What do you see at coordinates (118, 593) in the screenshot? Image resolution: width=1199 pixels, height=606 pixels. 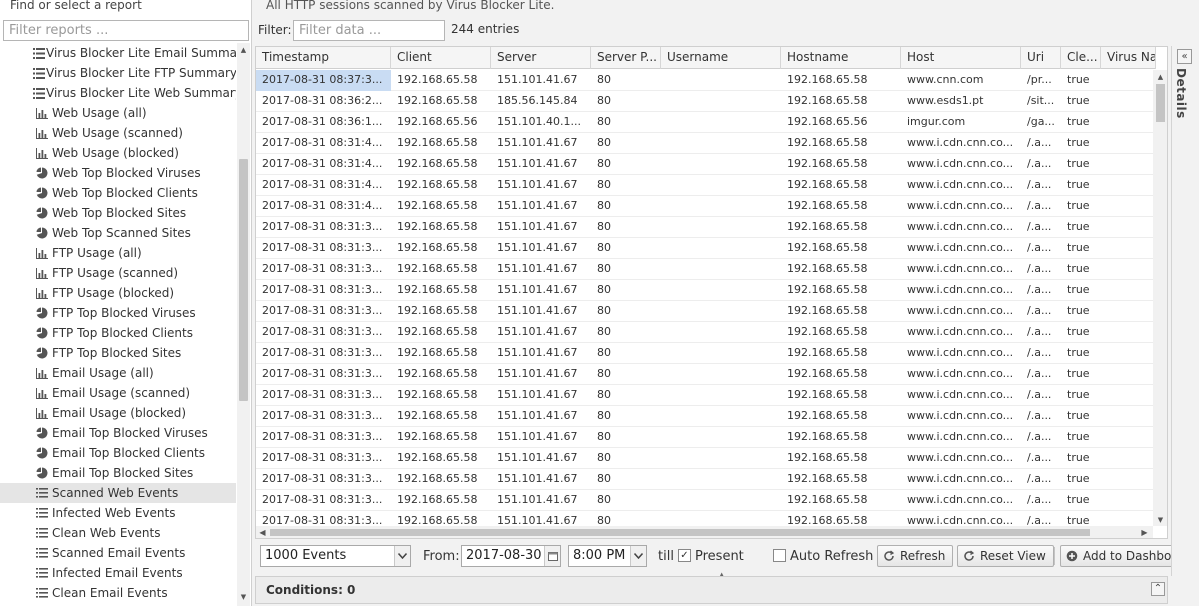 I see `report-tree-item: Clean Email Events` at bounding box center [118, 593].